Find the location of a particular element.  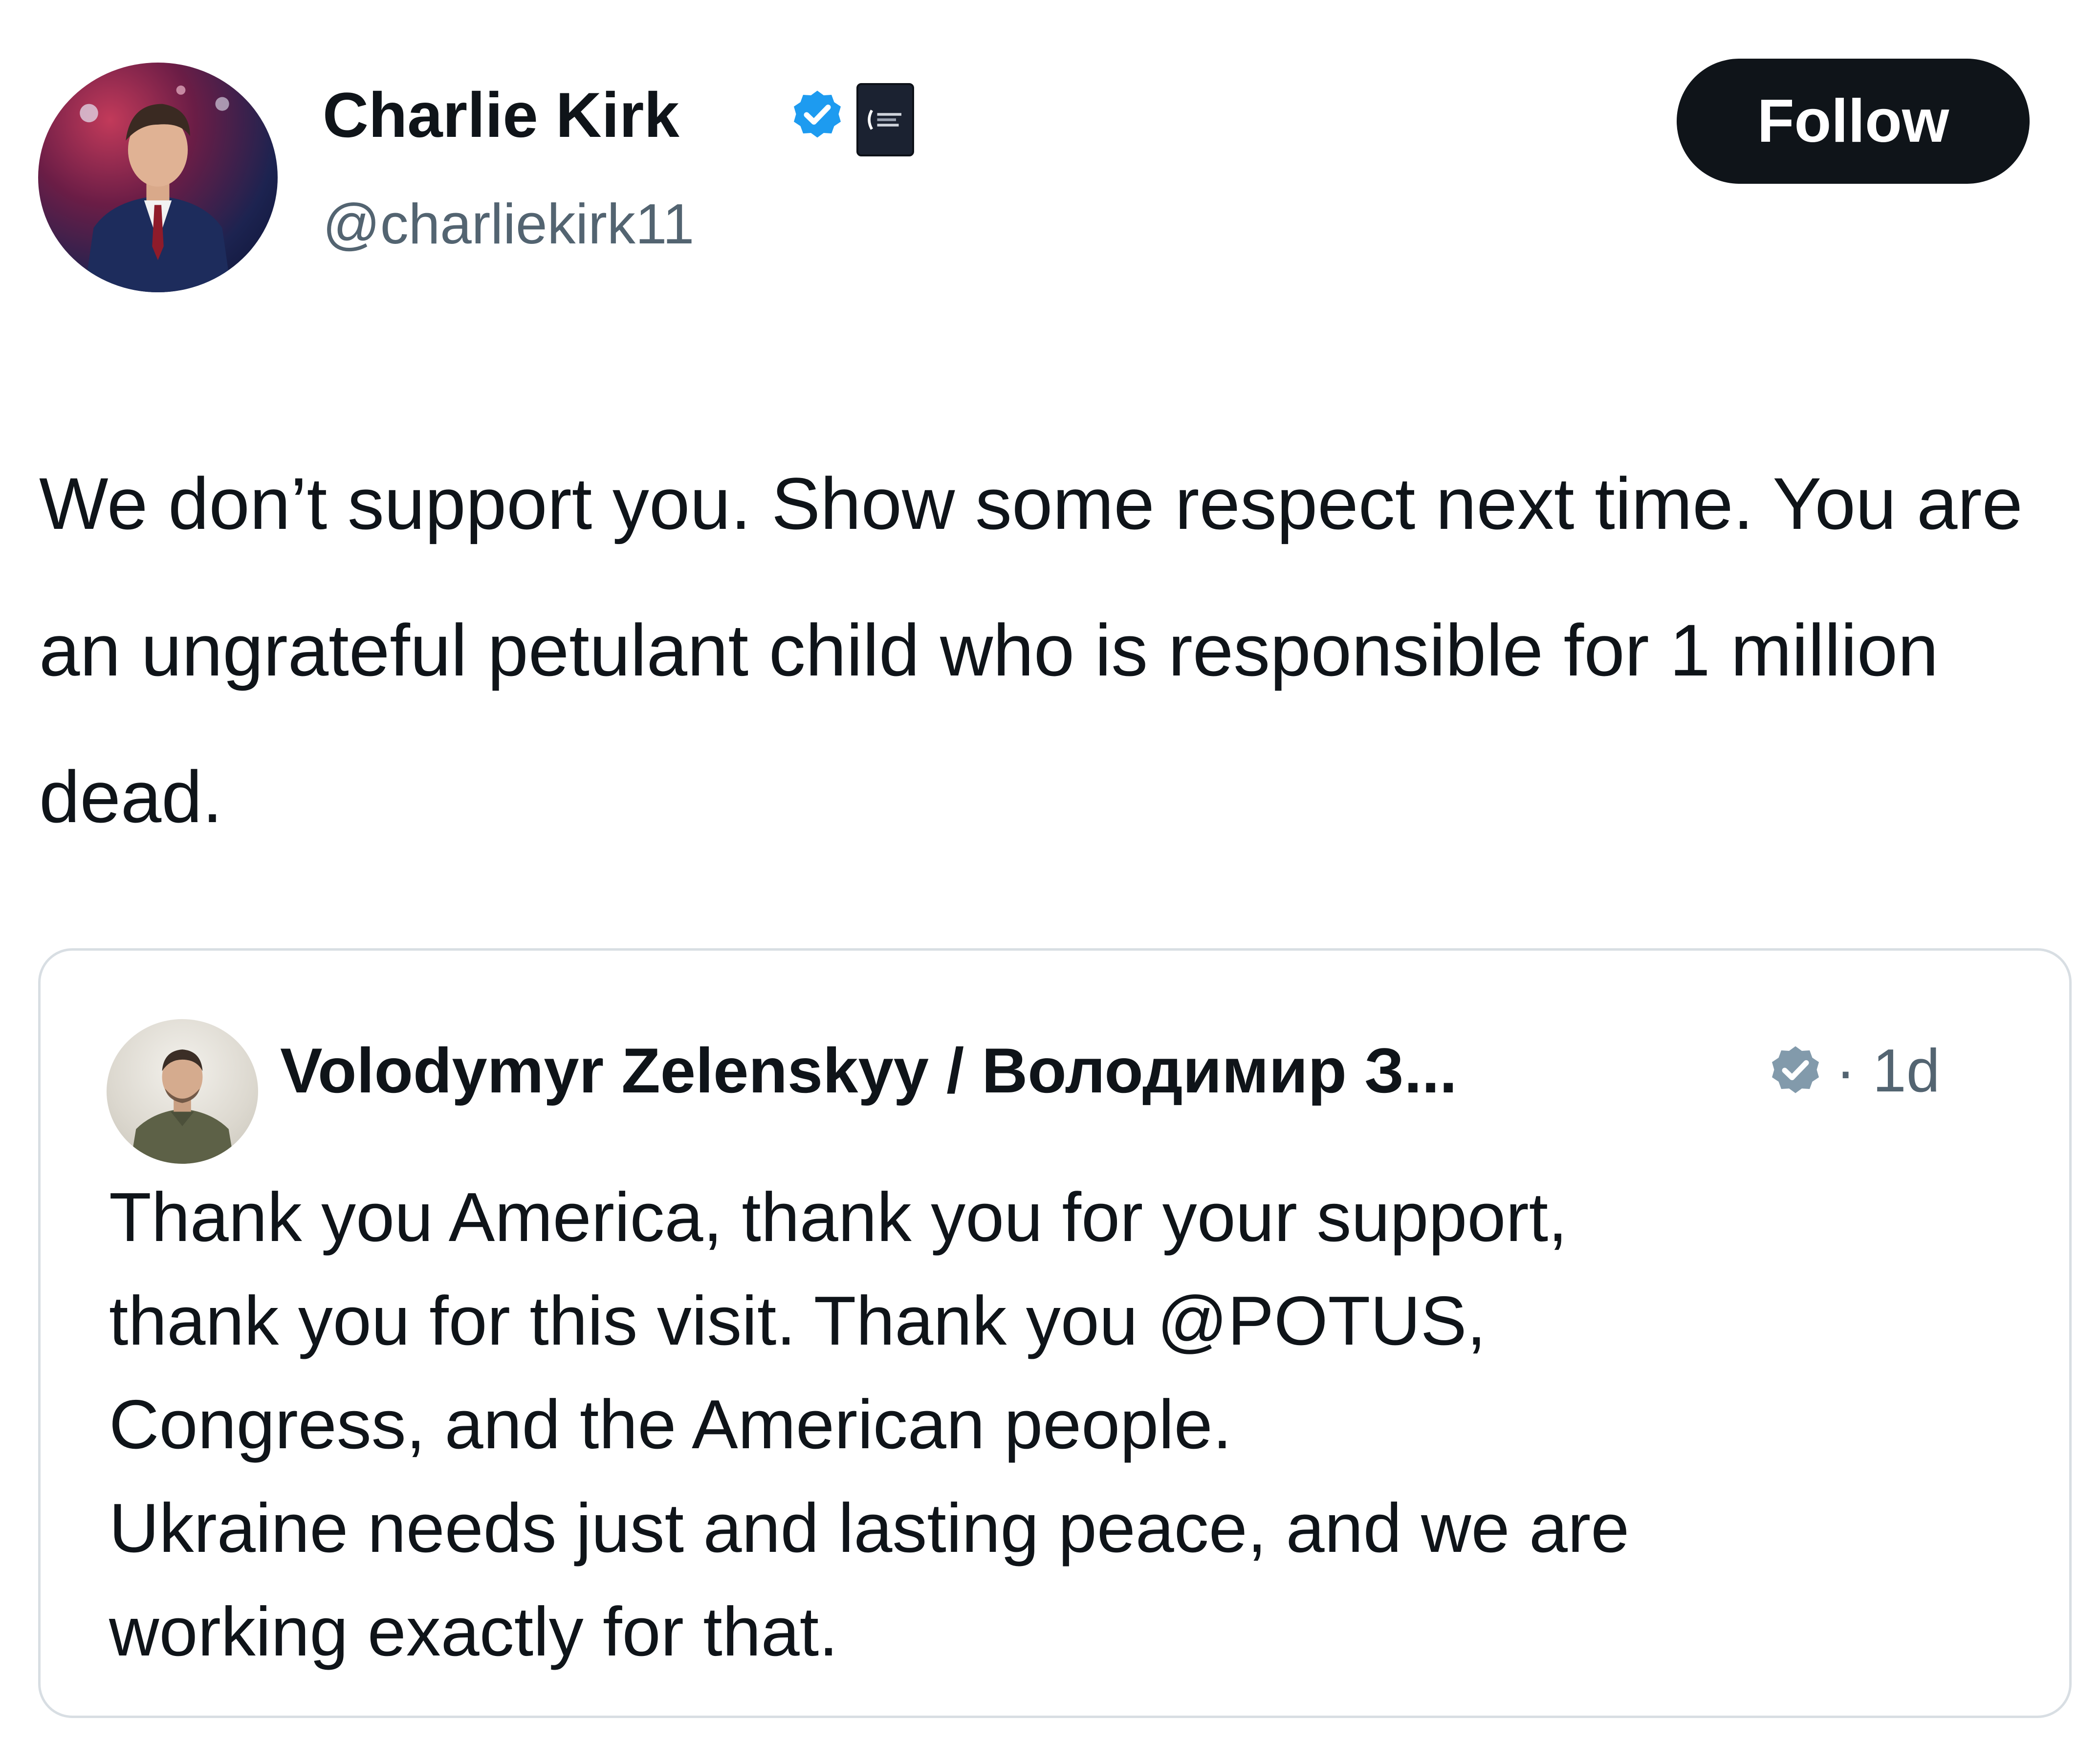

author-handle: @charliekirk11 is located at coordinates (508, 224).